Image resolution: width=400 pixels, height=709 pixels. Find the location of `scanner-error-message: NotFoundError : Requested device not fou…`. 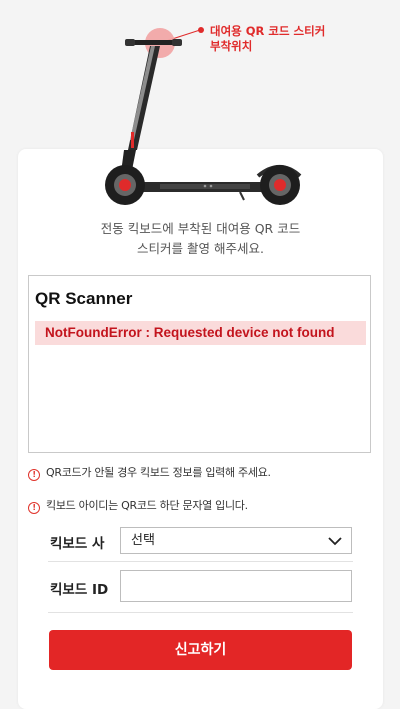

scanner-error-message: NotFoundError : Requested device not fou… is located at coordinates (200, 333).